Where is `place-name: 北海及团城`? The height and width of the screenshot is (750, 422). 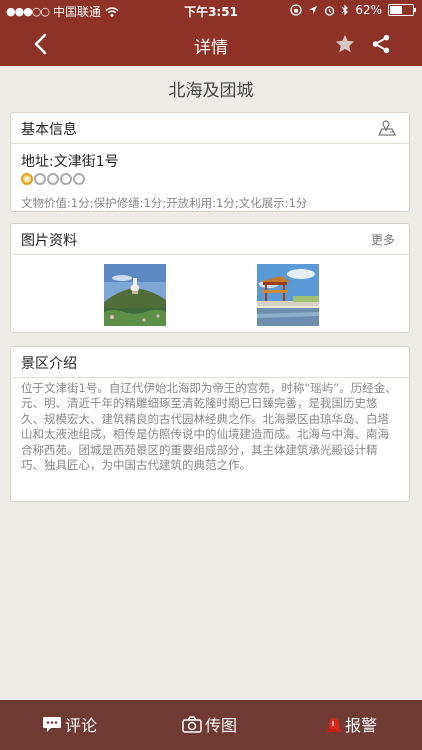 place-name: 北海及团城 is located at coordinates (211, 91).